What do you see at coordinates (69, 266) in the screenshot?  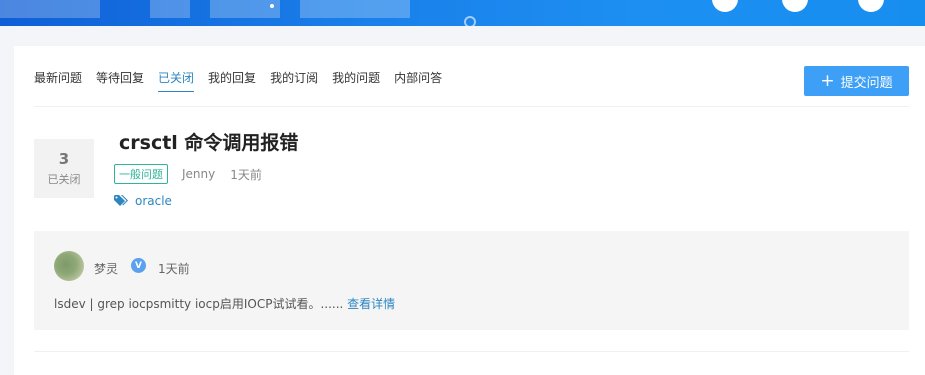 I see `avatar` at bounding box center [69, 266].